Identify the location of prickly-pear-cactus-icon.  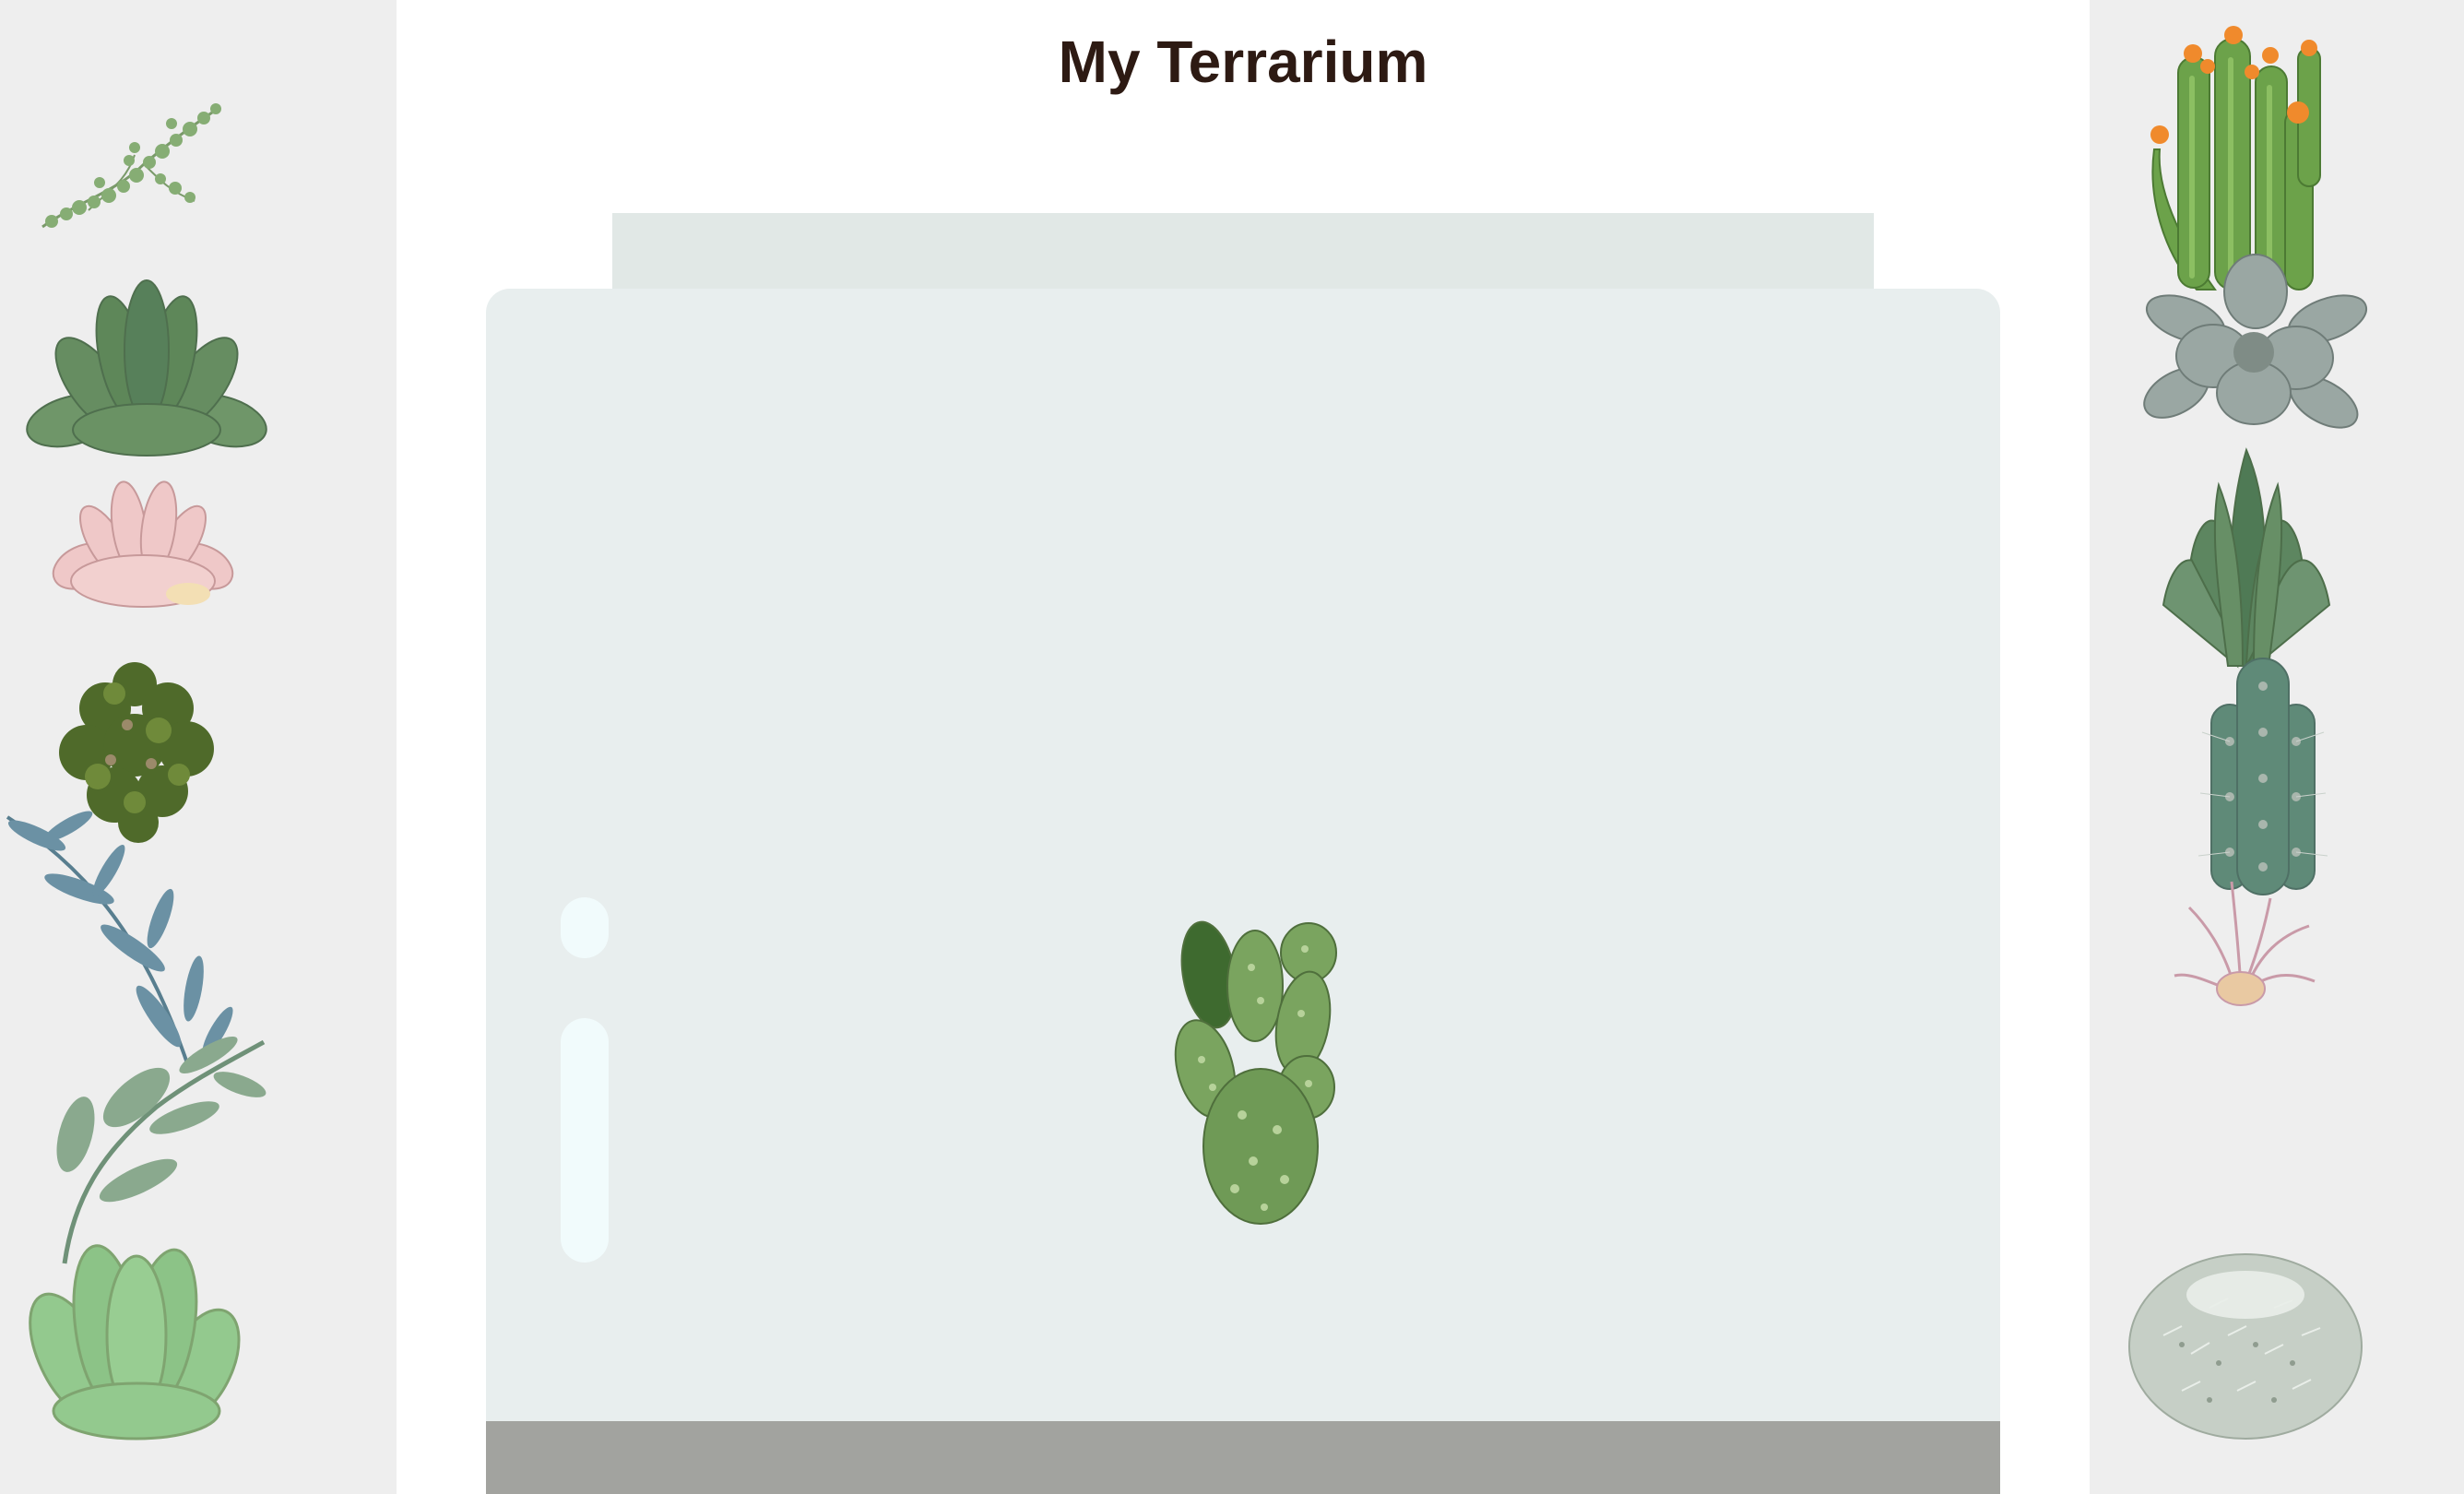
(1256, 1073).